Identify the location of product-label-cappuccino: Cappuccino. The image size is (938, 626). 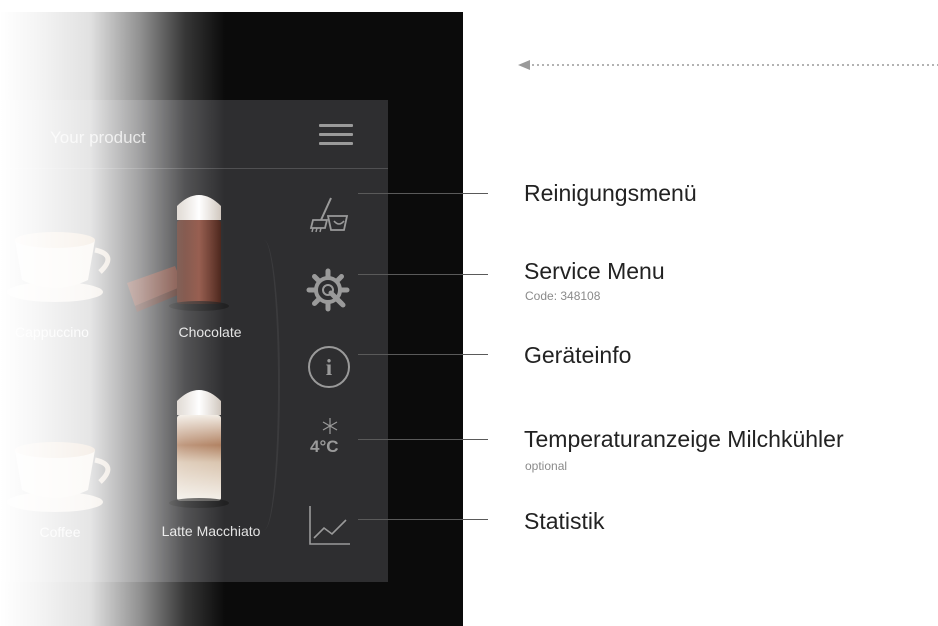
(52, 332).